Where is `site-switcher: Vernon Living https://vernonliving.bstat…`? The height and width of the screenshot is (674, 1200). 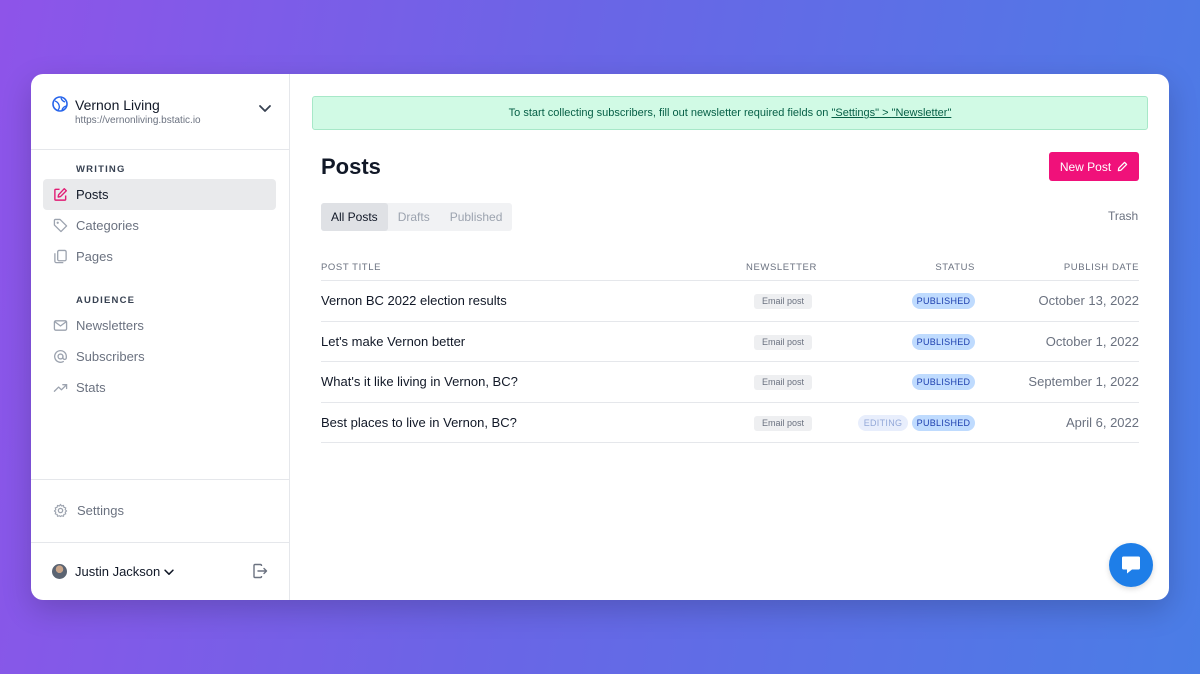
site-switcher: Vernon Living https://vernonliving.bstat… is located at coordinates (160, 112).